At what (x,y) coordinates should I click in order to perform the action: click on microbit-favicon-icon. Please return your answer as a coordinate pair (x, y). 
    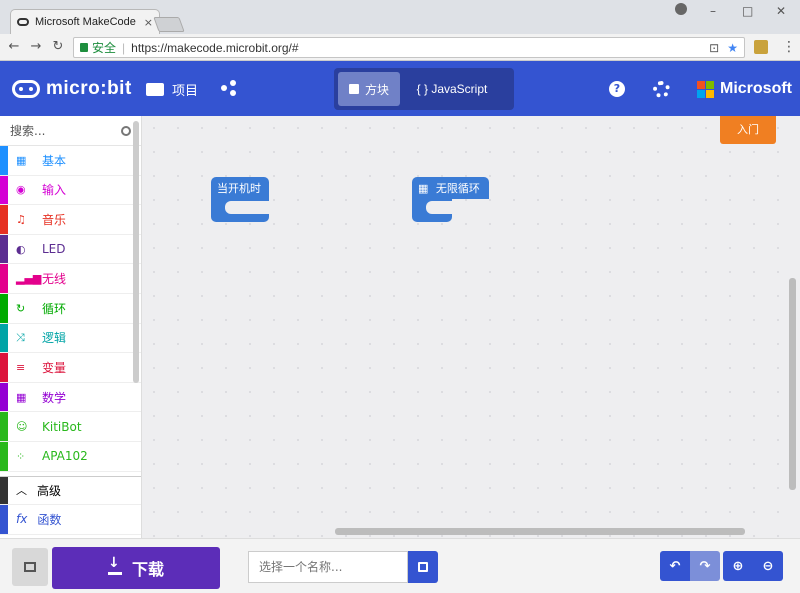
    Looking at the image, I should click on (23, 22).